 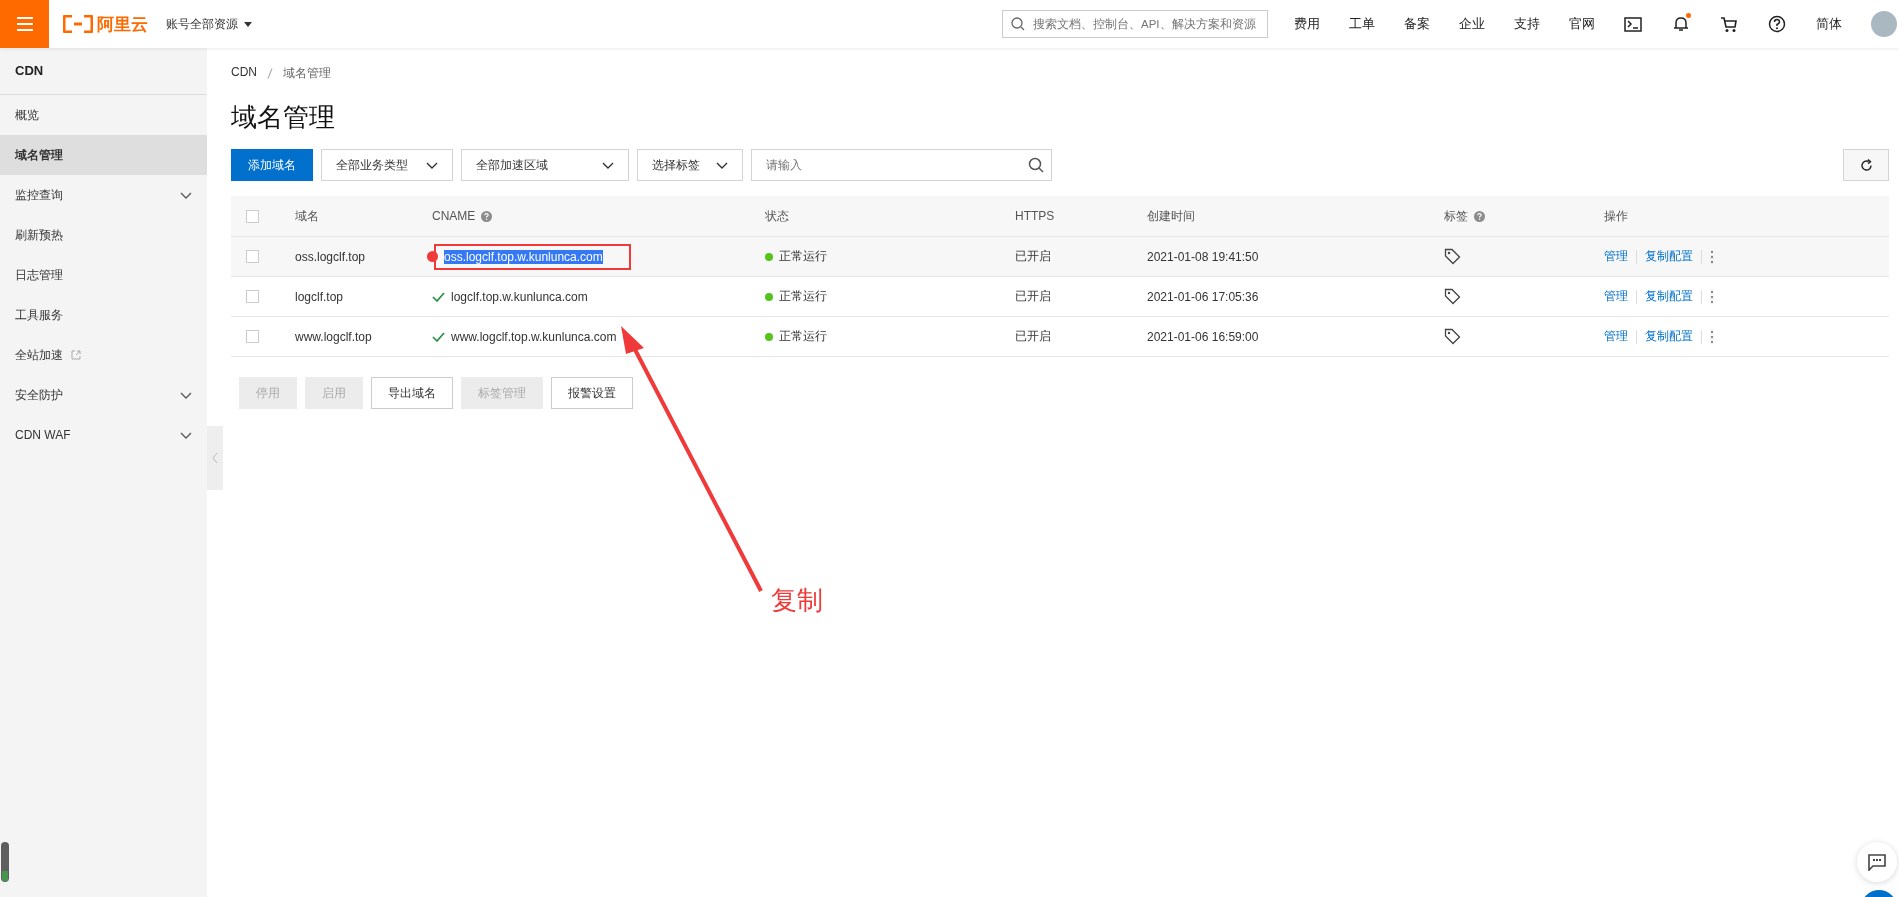 What do you see at coordinates (319, 296) in the screenshot?
I see `domain-cell: logclf.top` at bounding box center [319, 296].